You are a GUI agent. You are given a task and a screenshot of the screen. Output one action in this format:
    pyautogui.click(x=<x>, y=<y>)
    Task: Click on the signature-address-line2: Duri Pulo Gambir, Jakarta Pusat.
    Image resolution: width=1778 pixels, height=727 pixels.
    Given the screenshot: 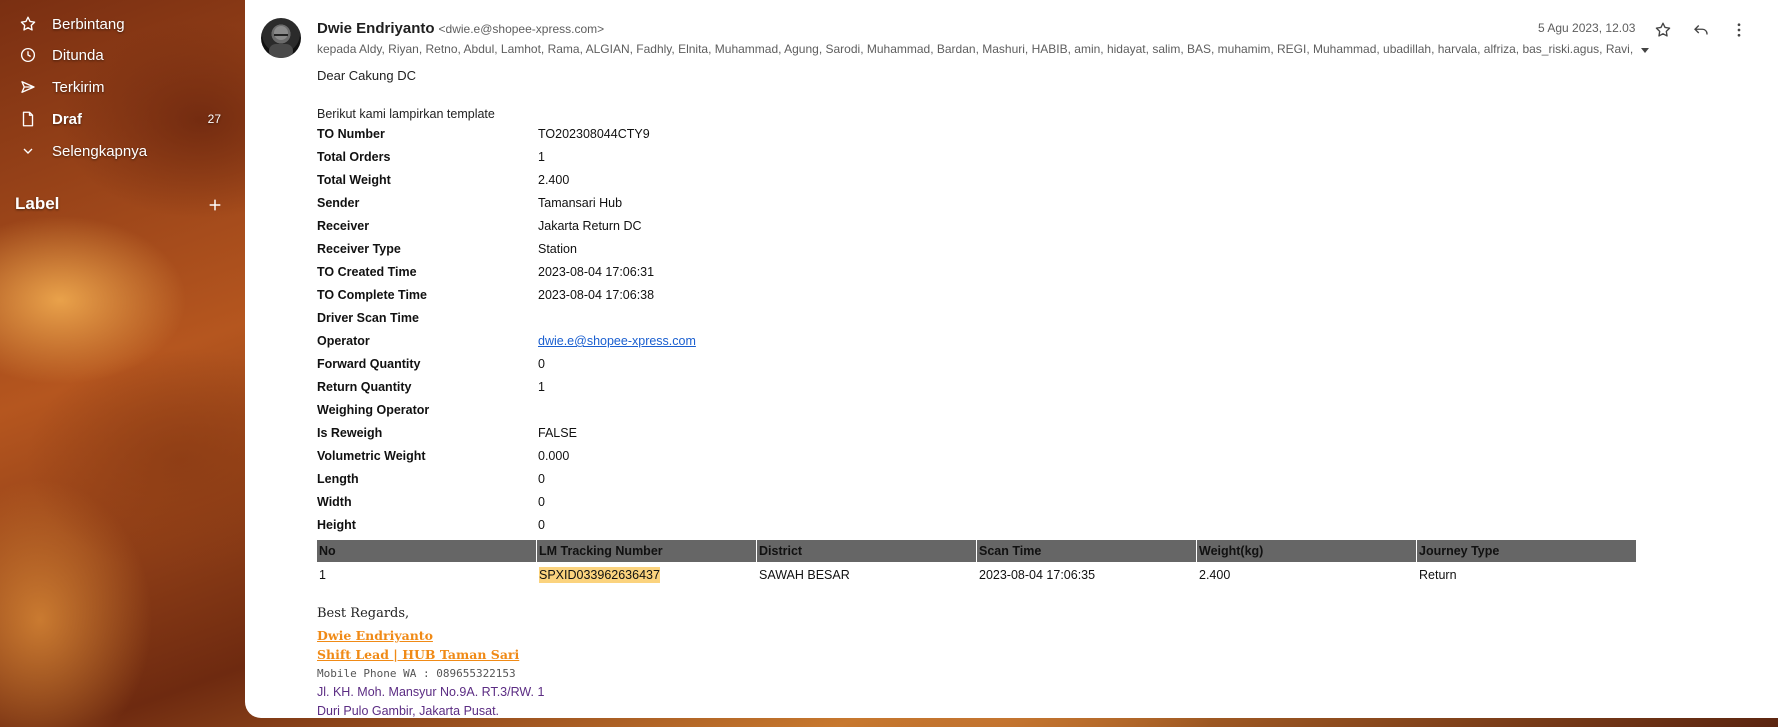 What is the action you would take?
    pyautogui.click(x=408, y=711)
    